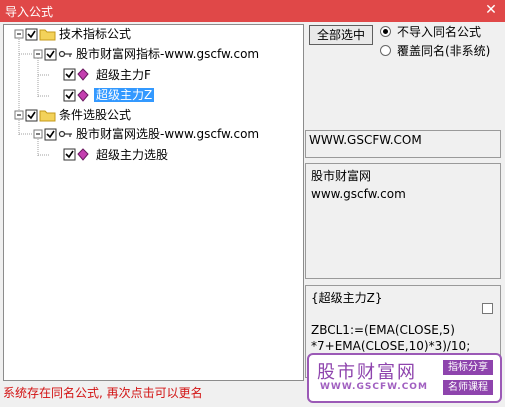 This screenshot has height=407, width=505. What do you see at coordinates (341, 35) in the screenshot?
I see `select-all-button: 全部选中` at bounding box center [341, 35].